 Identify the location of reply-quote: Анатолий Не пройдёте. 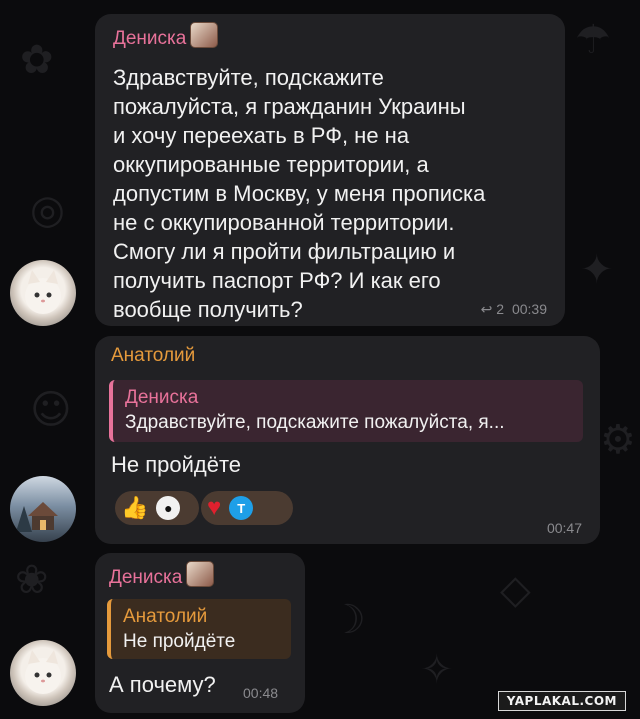
(199, 629).